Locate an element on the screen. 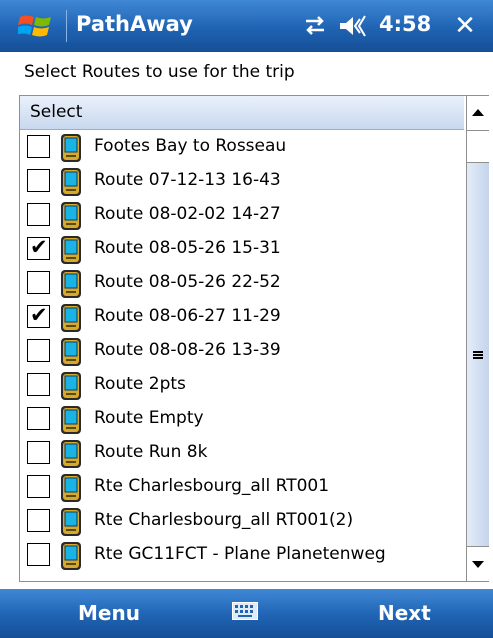 The height and width of the screenshot is (638, 493). title-bar: PathAway 4:58 ✕ is located at coordinates (246, 26).